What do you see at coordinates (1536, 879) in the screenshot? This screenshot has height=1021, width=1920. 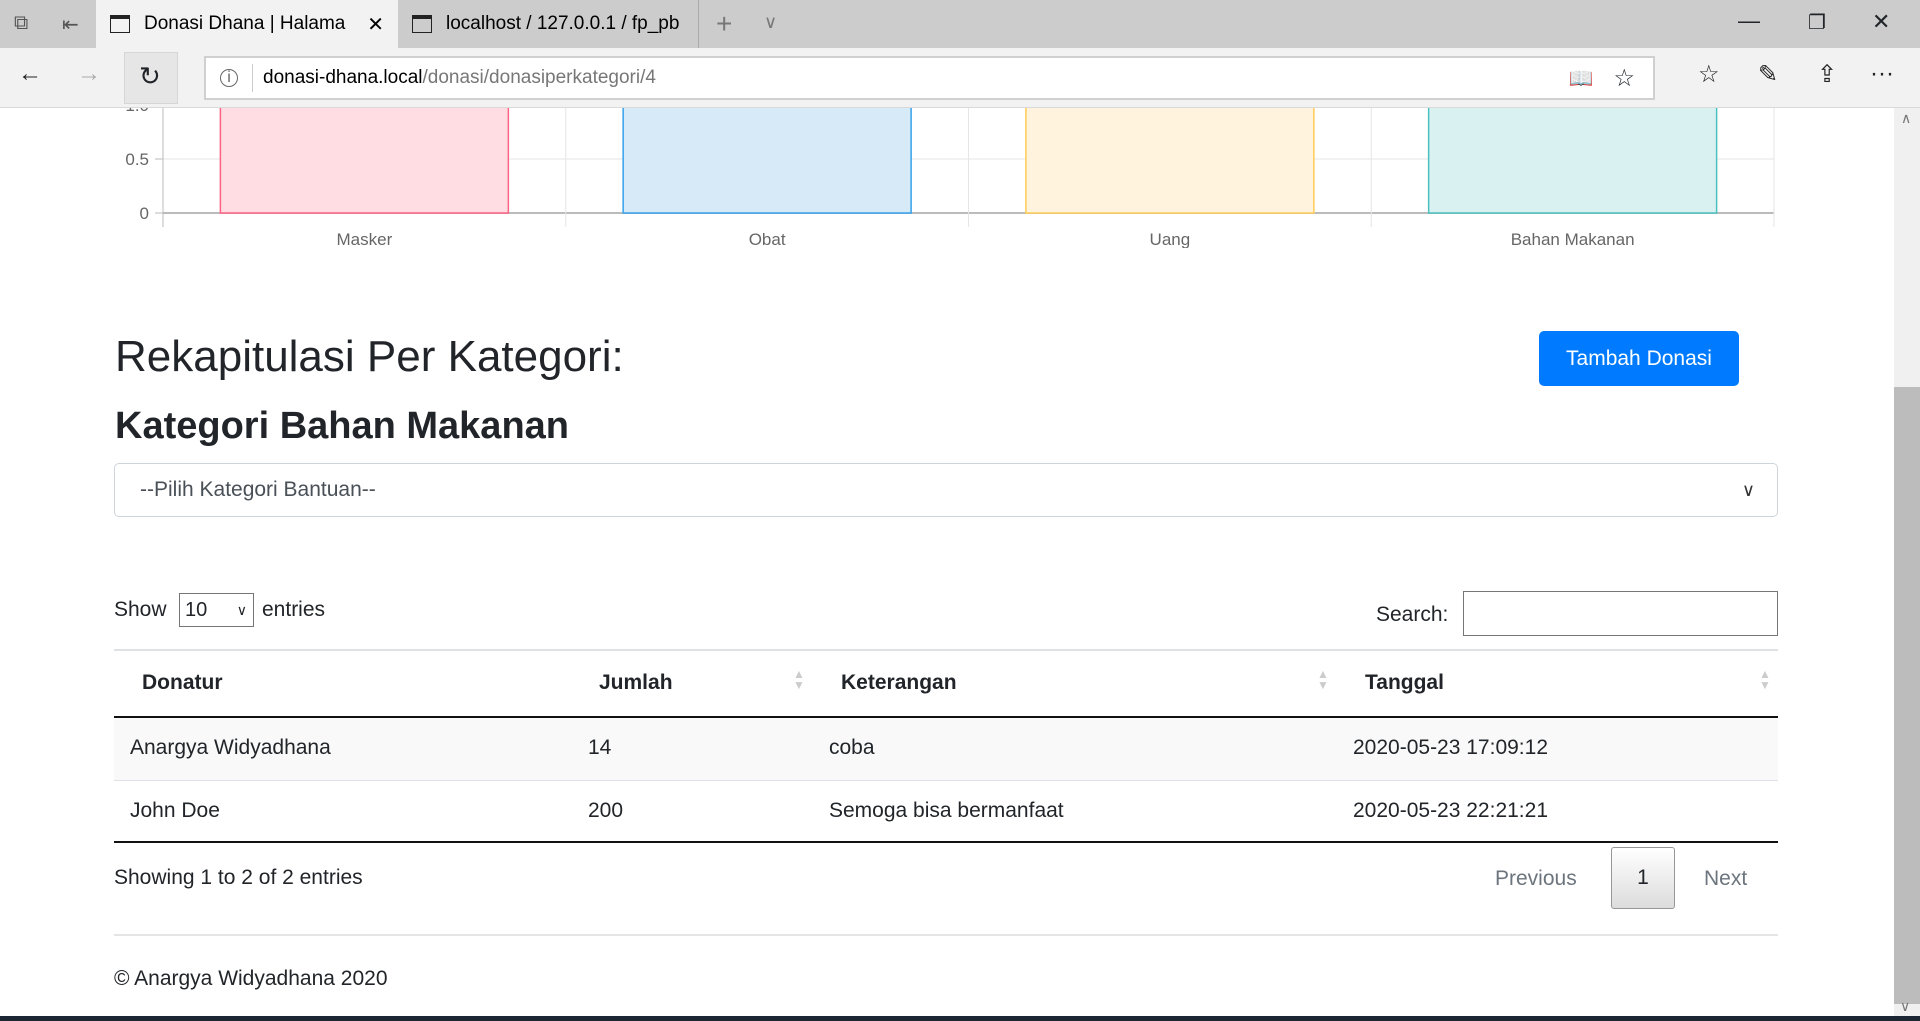 I see `previous-page-button: Previous` at bounding box center [1536, 879].